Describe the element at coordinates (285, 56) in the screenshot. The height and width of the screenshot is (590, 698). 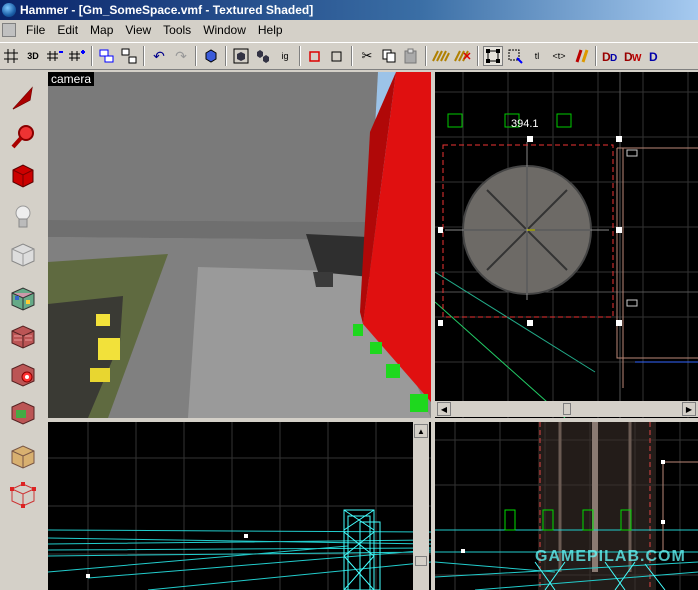
I see `ig-button: ig` at that location.